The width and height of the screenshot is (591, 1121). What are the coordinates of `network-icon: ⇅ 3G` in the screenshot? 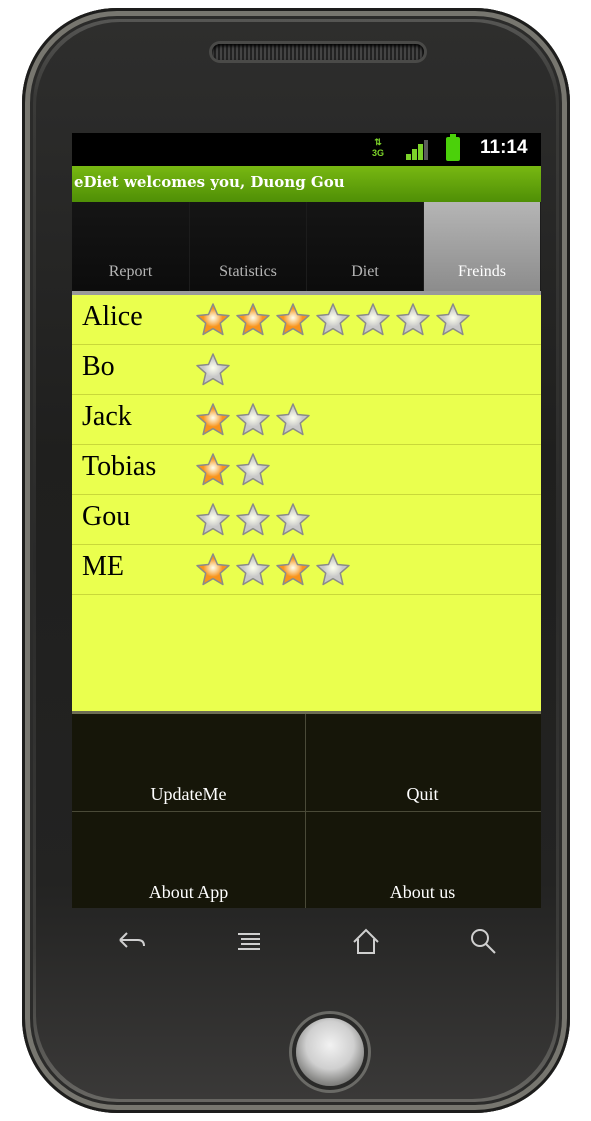 It's located at (377, 147).